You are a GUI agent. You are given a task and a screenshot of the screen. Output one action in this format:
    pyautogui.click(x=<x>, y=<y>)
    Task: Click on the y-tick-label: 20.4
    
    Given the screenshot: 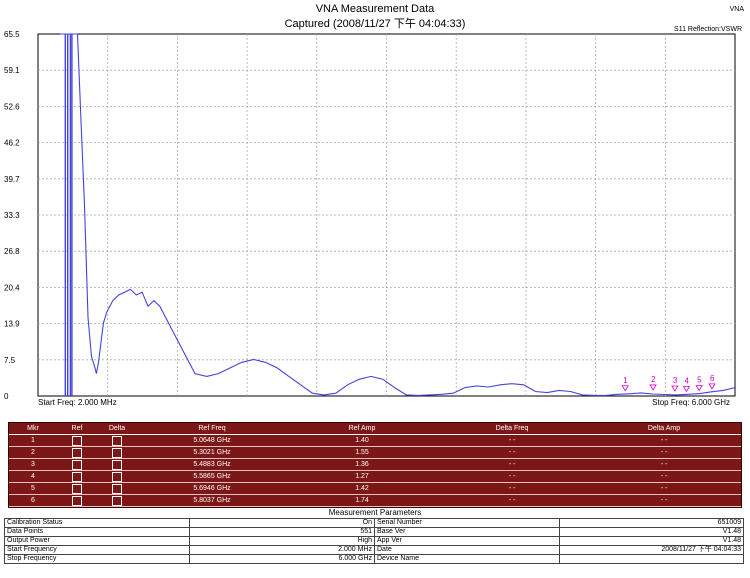 What is the action you would take?
    pyautogui.click(x=12, y=287)
    